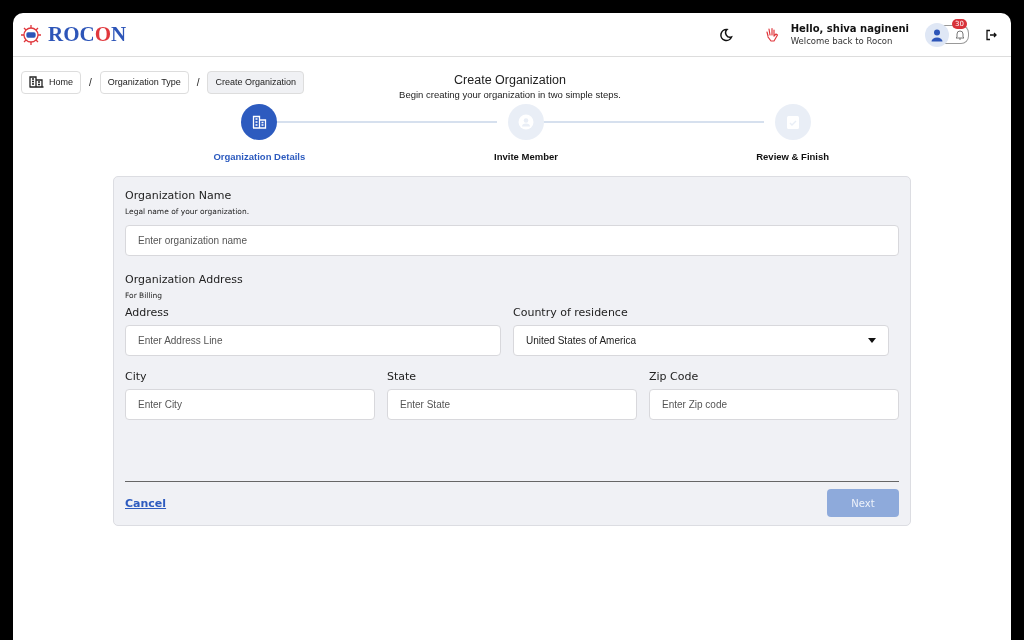 This screenshot has width=1024, height=640. What do you see at coordinates (571, 312) in the screenshot?
I see `field-label: Country of residence` at bounding box center [571, 312].